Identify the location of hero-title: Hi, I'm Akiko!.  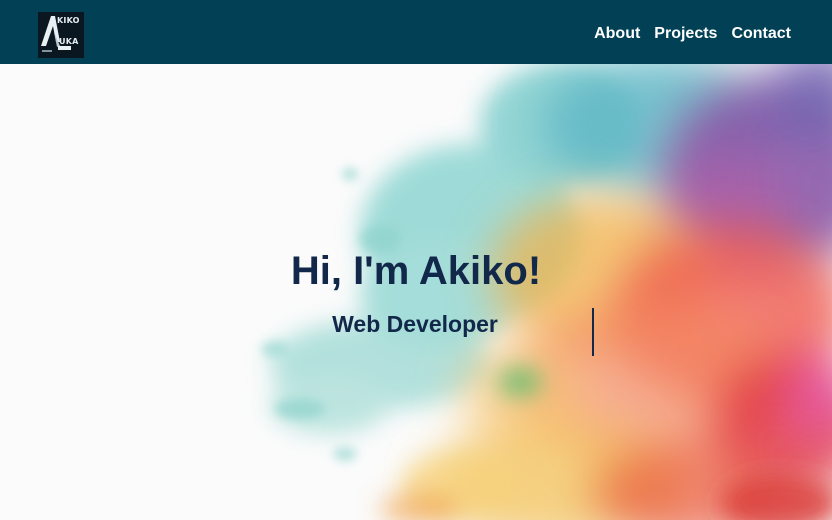
(416, 271).